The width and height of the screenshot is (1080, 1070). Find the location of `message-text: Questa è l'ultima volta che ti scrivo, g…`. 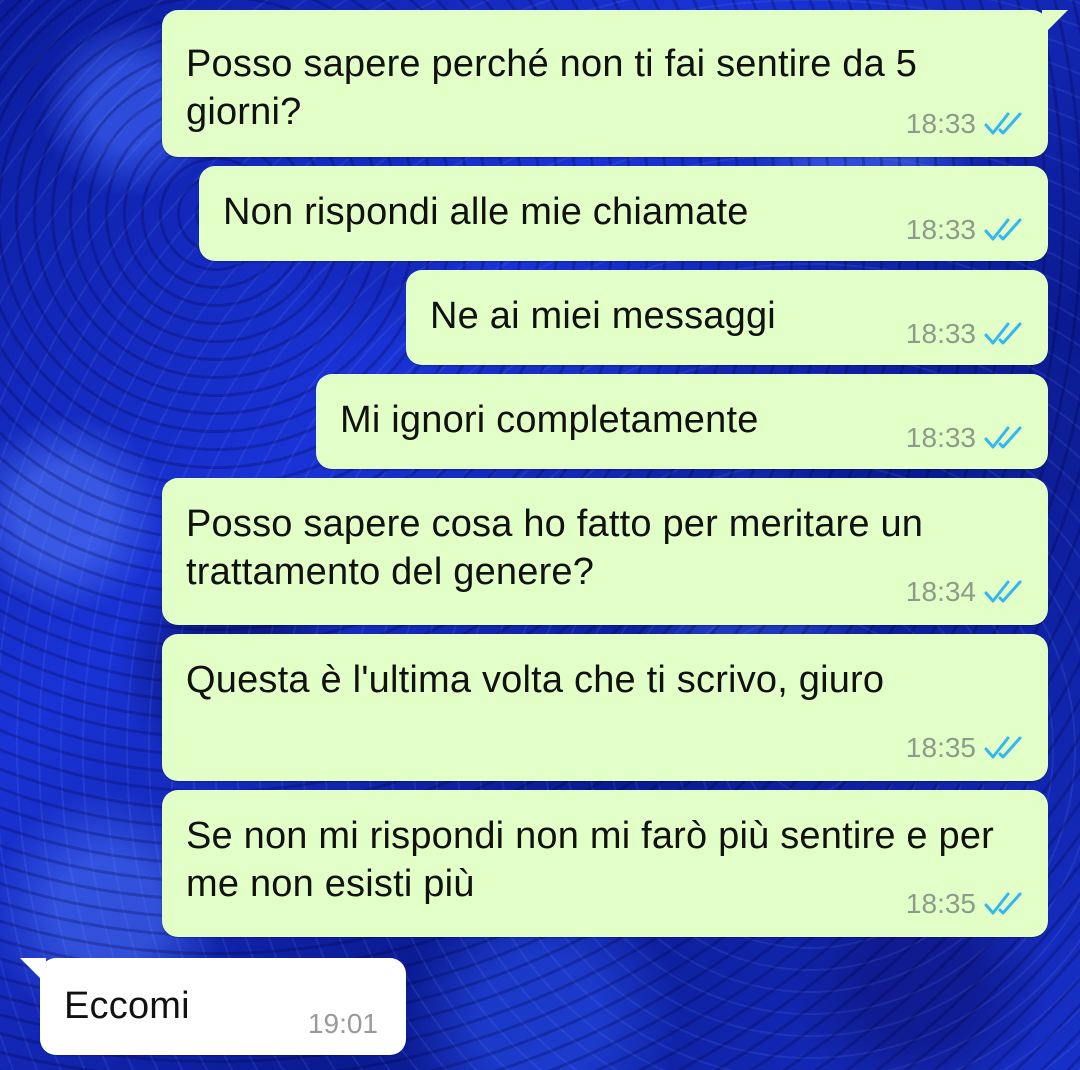

message-text: Questa è l'ultima volta che ti scrivo, g… is located at coordinates (535, 680).